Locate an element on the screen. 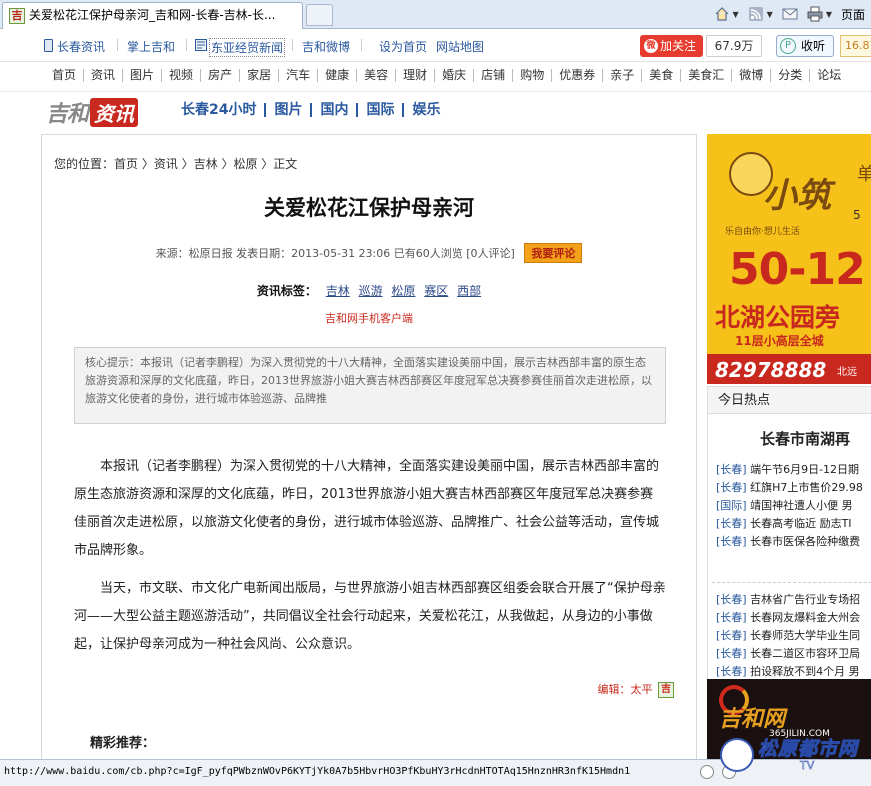 The height and width of the screenshot is (786, 871). section-domestic: 国内 is located at coordinates (333, 110).